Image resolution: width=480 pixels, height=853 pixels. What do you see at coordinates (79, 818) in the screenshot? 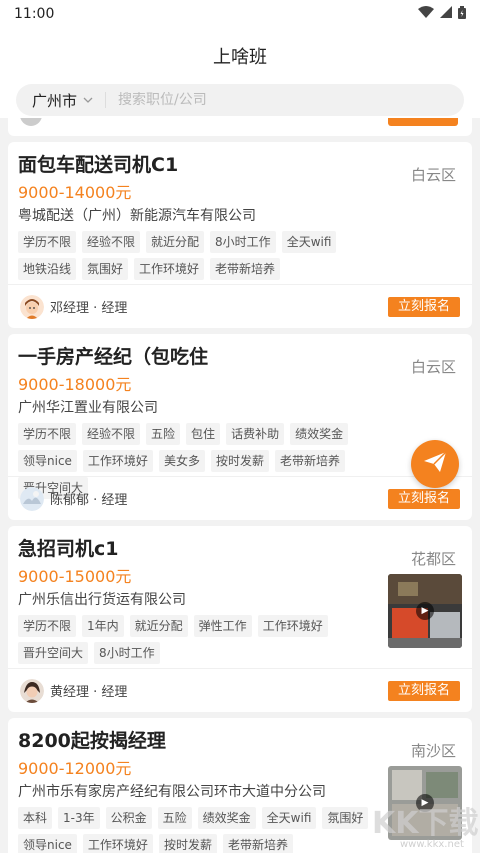
I see `job-tag: 1-3年` at bounding box center [79, 818].